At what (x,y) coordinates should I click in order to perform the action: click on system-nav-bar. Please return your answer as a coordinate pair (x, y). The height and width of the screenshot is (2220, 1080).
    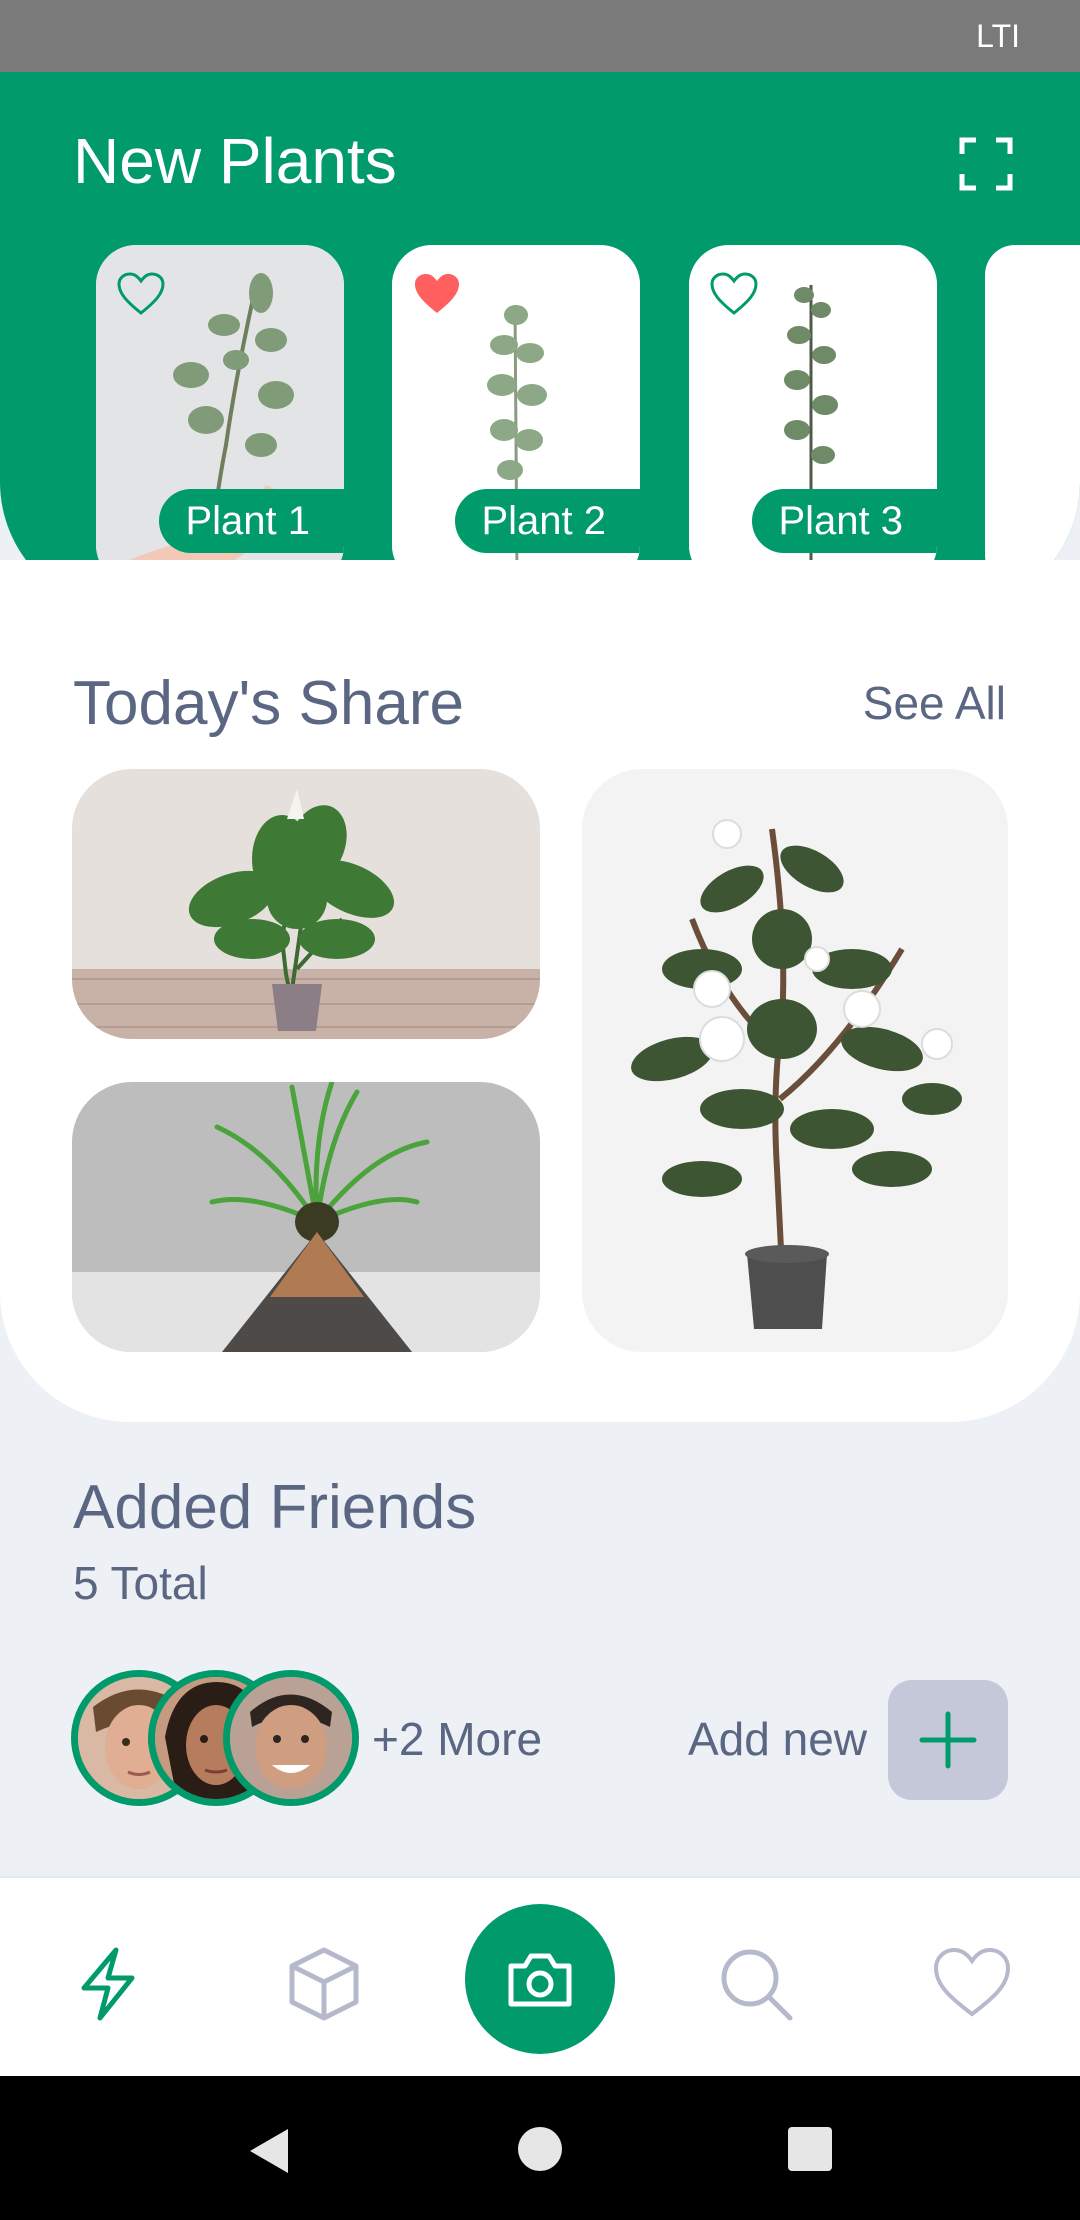
    Looking at the image, I should click on (540, 2148).